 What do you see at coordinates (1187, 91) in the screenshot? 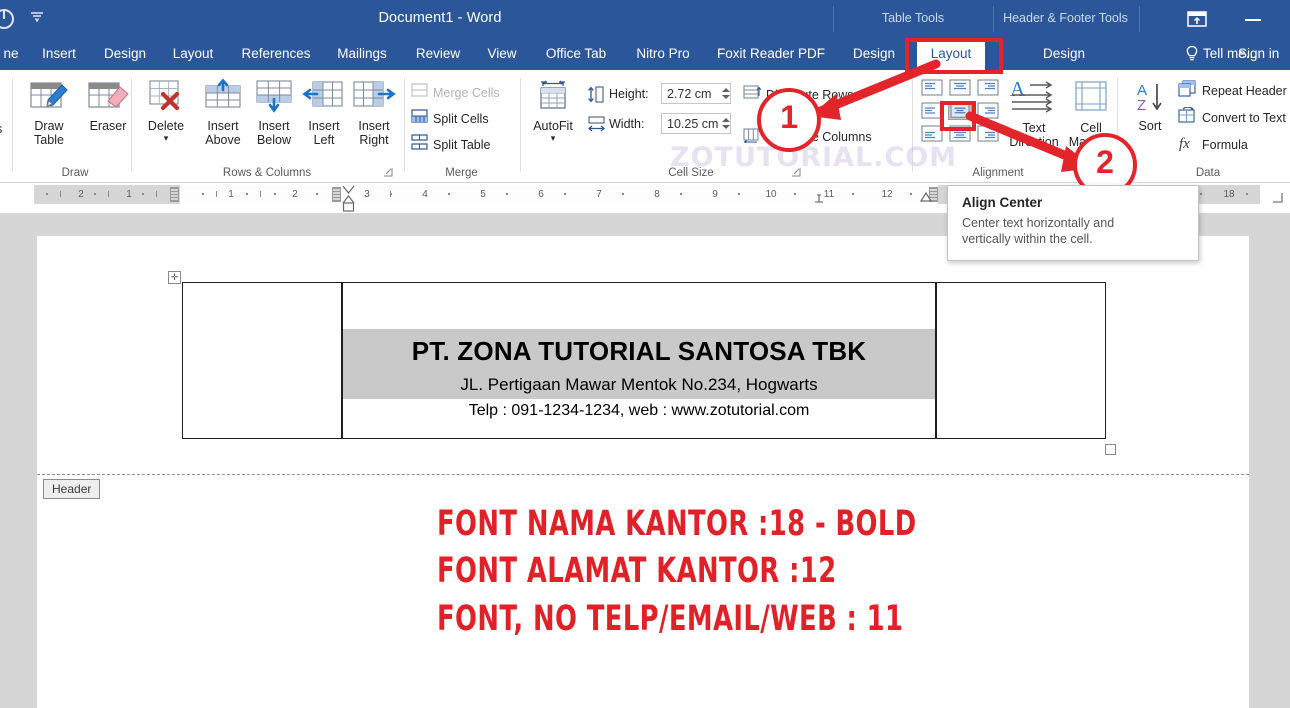
I see `repeat-header-icon` at bounding box center [1187, 91].